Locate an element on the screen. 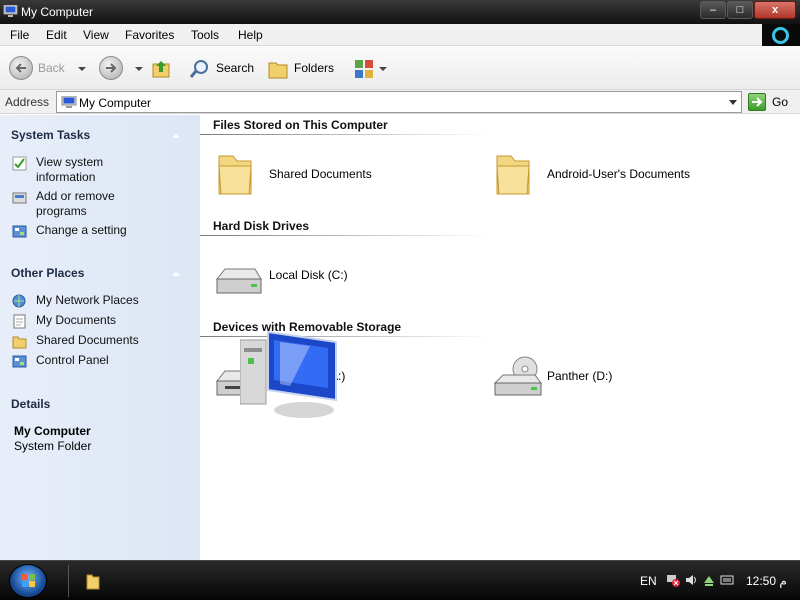  menu-edit: Edit is located at coordinates (56, 35).